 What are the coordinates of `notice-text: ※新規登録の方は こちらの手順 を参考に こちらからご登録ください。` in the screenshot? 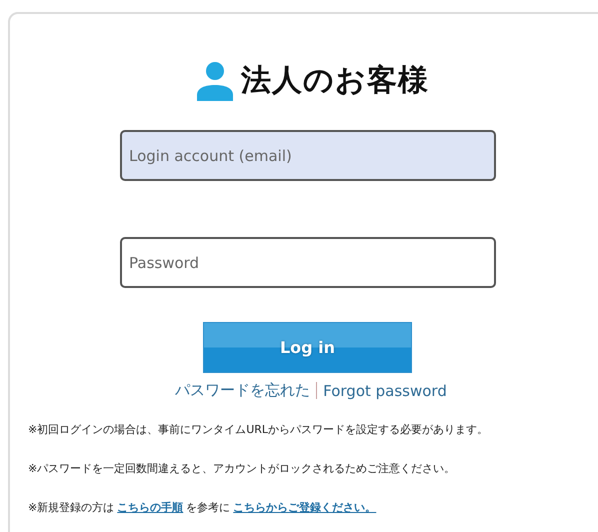 It's located at (203, 508).